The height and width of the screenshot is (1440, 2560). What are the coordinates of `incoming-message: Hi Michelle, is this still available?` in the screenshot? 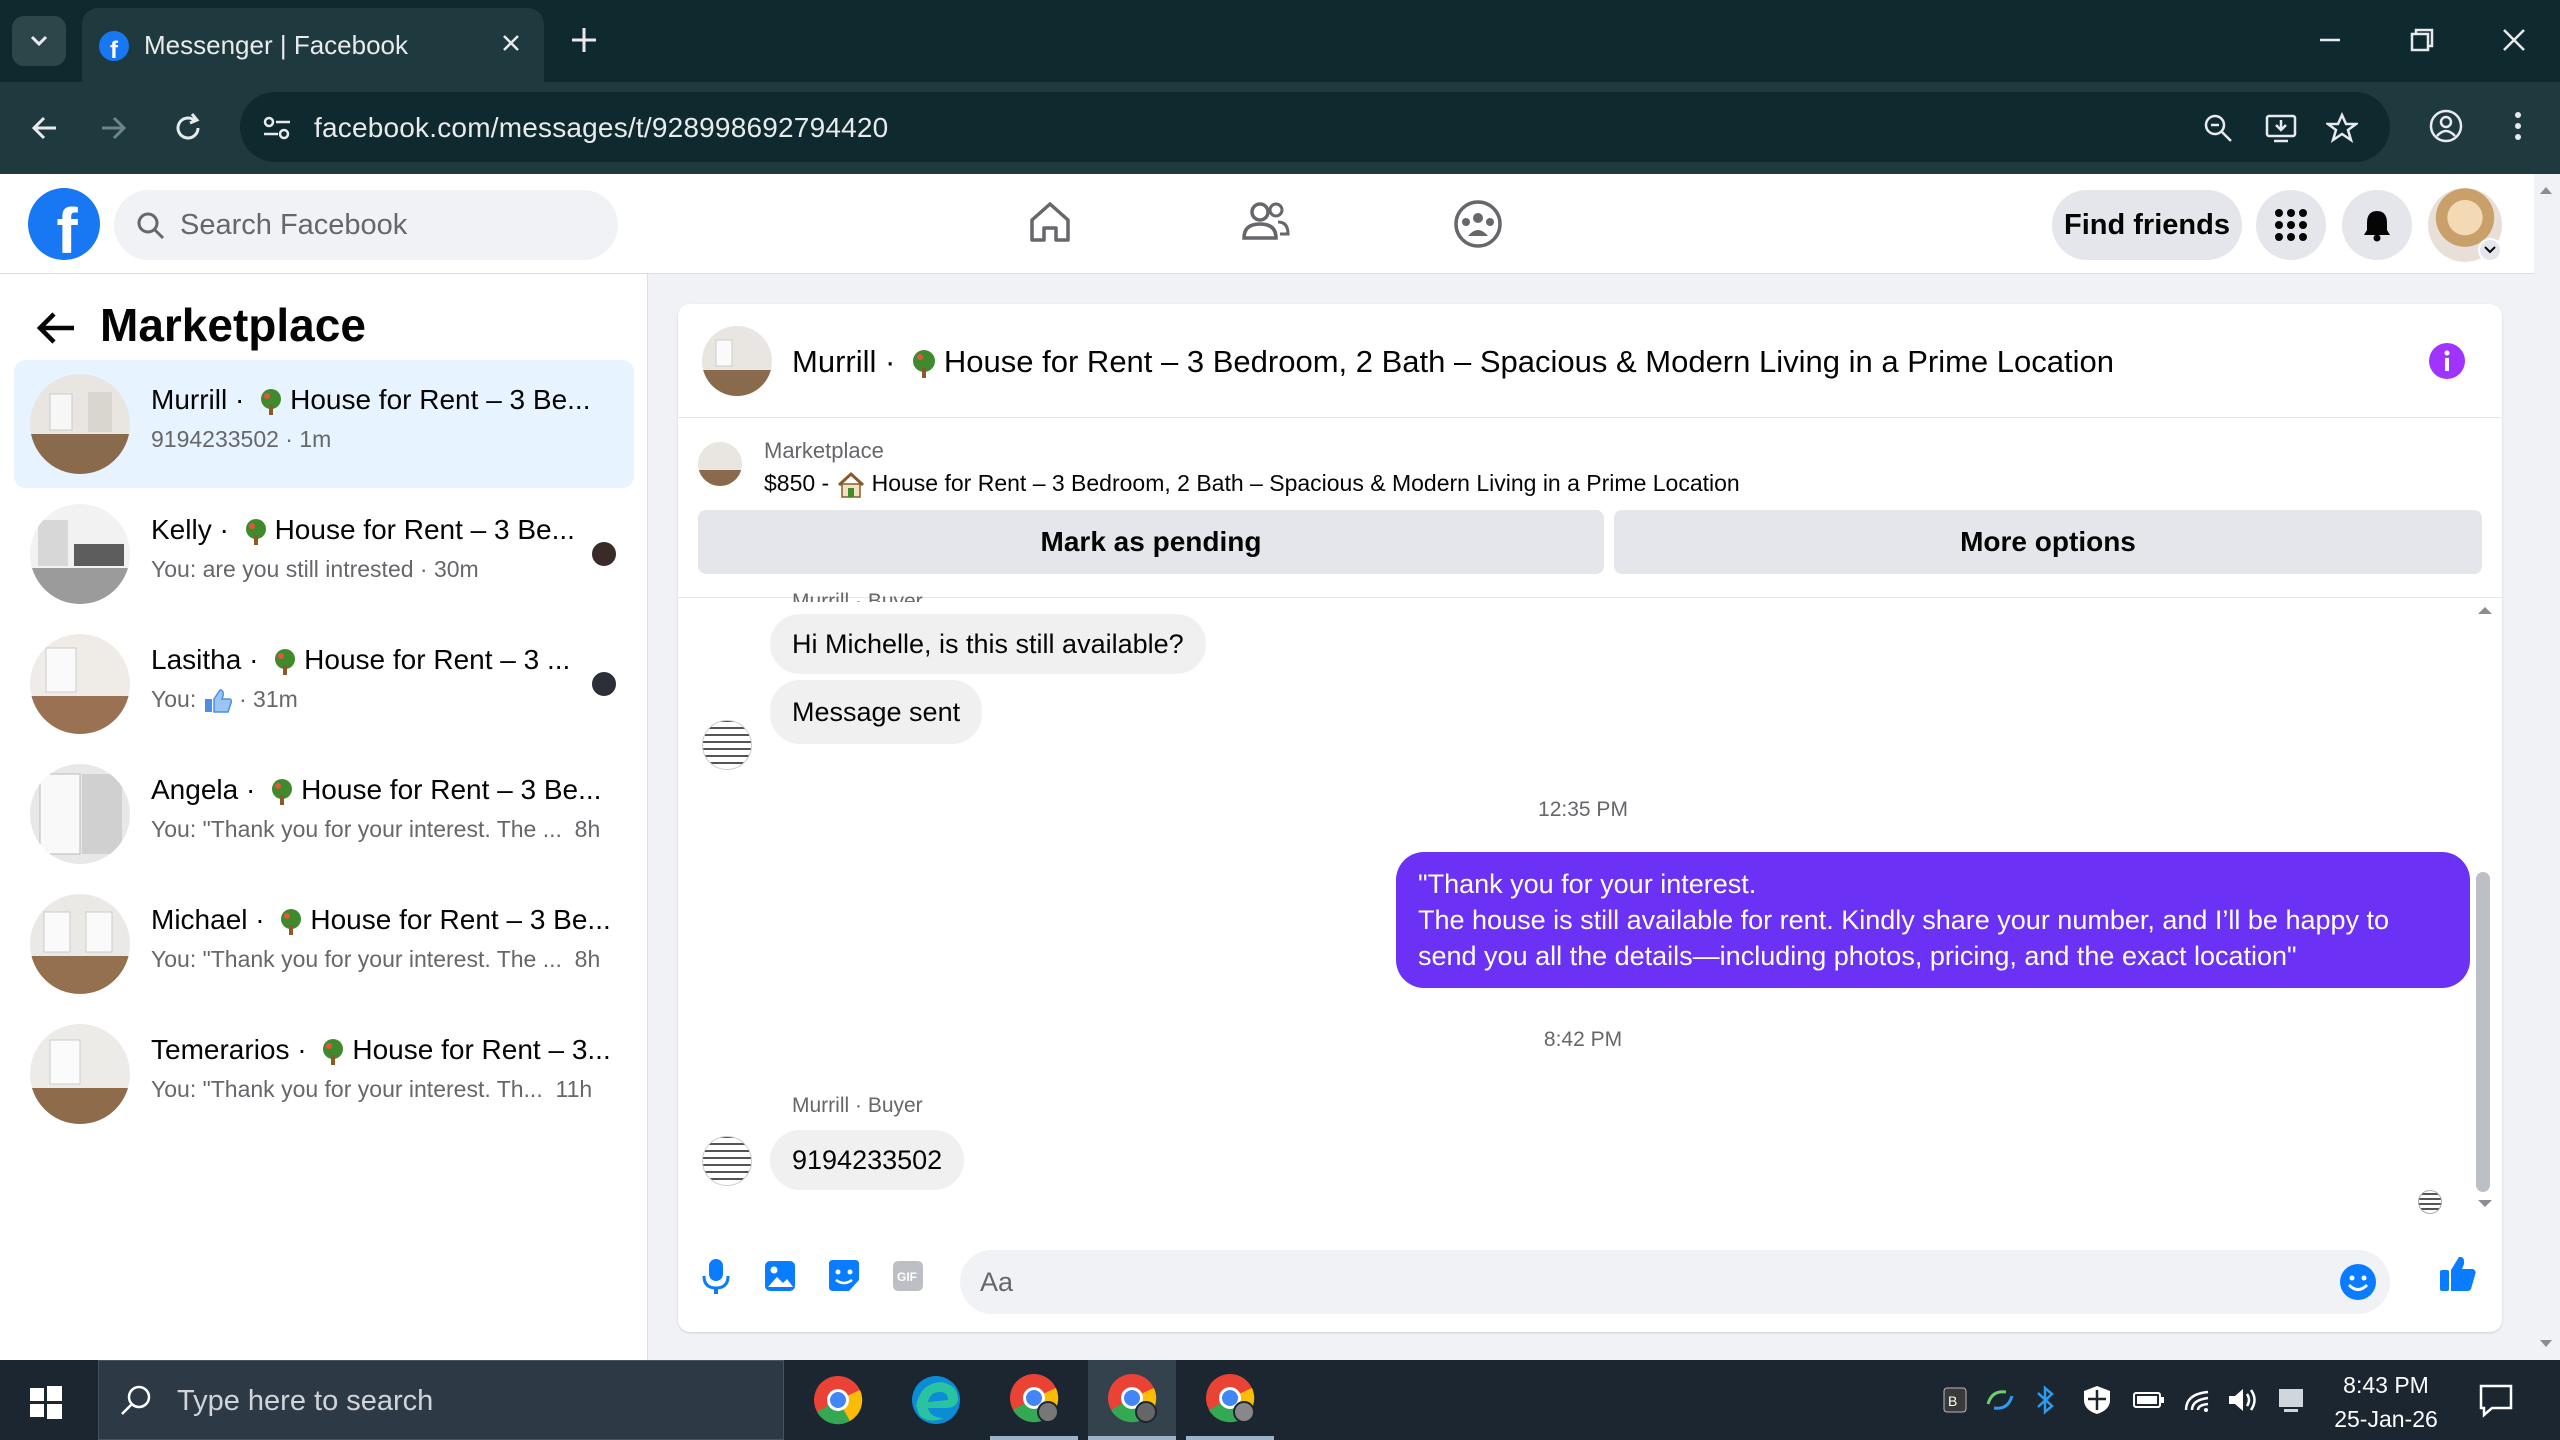 It's located at (988, 644).